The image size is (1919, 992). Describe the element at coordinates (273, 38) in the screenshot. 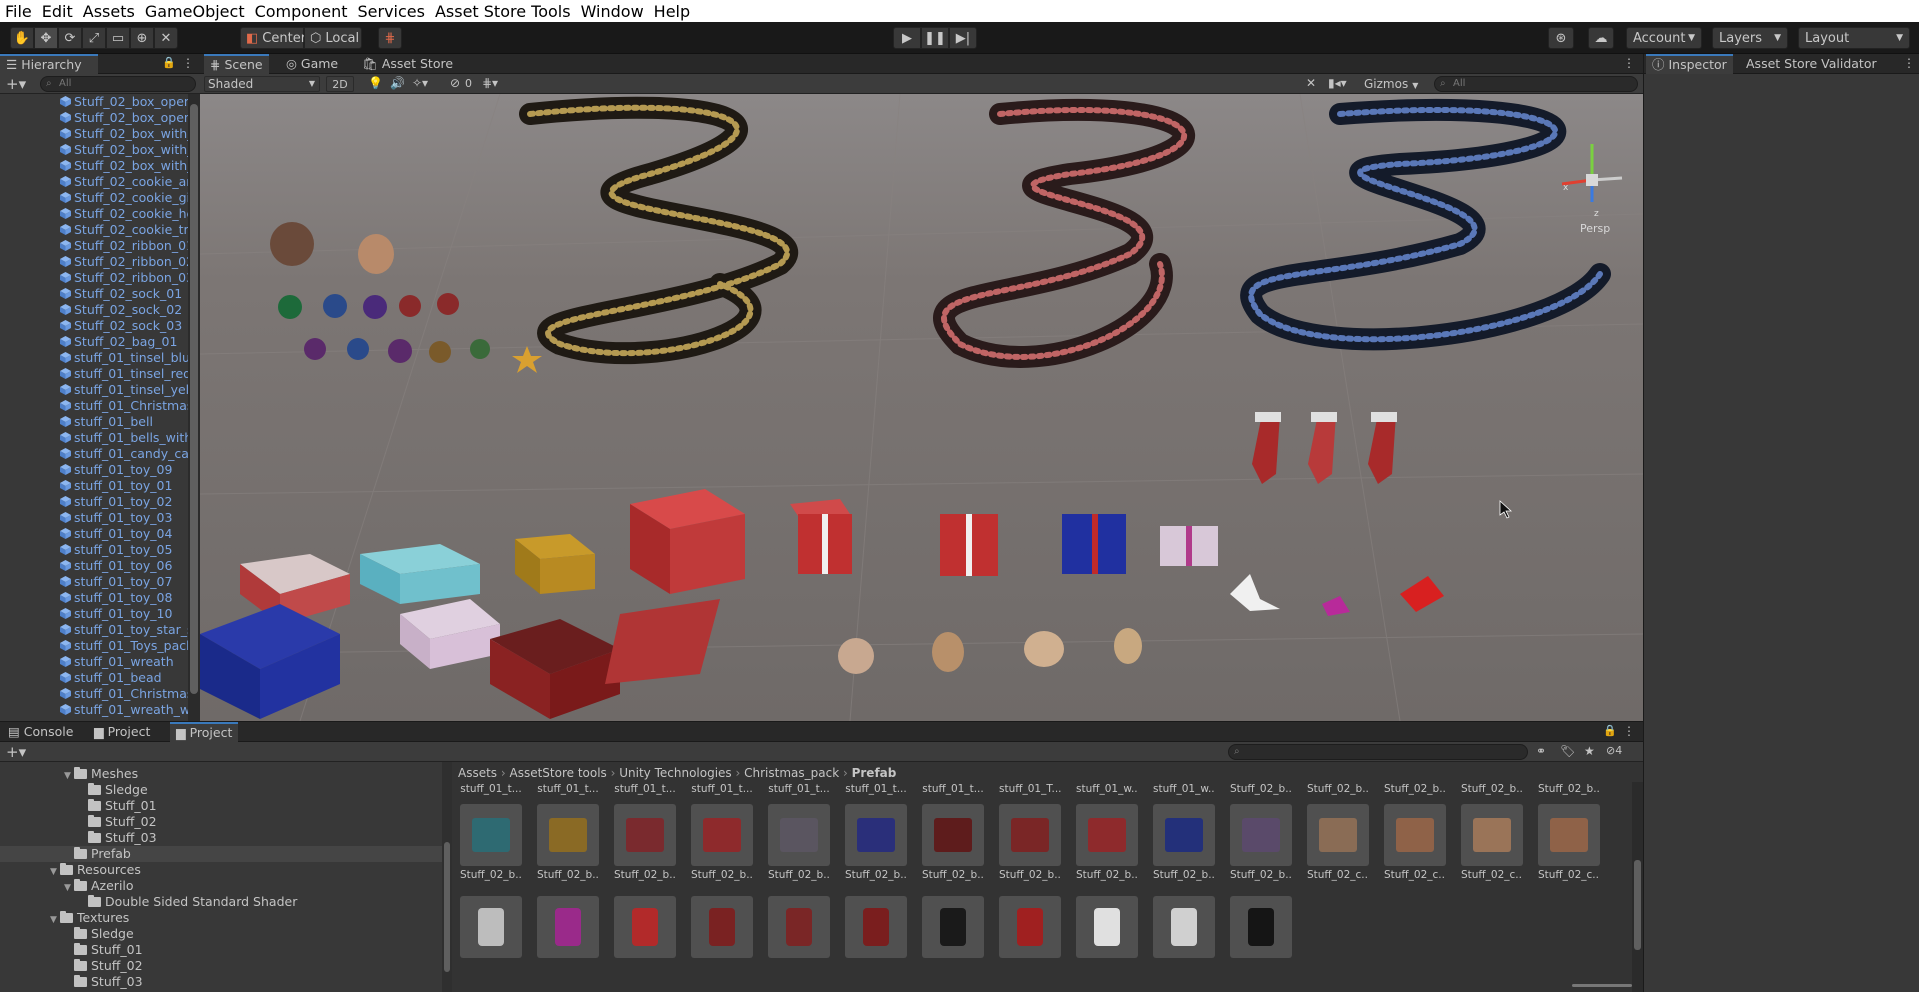

I see `pivot-toggle: ◧ Center` at that location.